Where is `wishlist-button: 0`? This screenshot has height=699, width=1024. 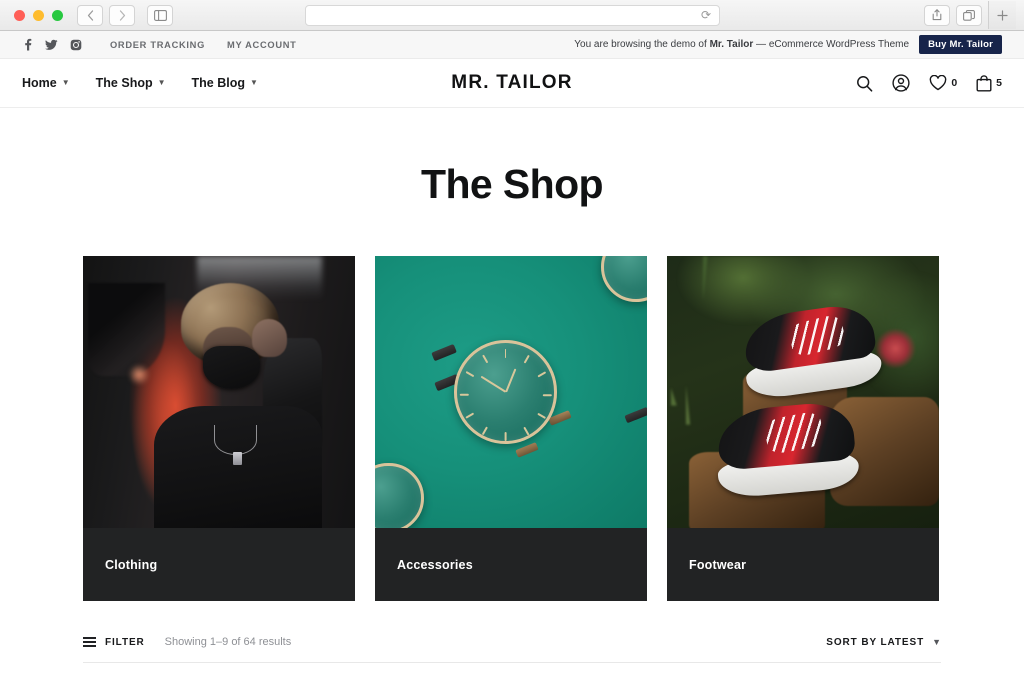 wishlist-button: 0 is located at coordinates (943, 83).